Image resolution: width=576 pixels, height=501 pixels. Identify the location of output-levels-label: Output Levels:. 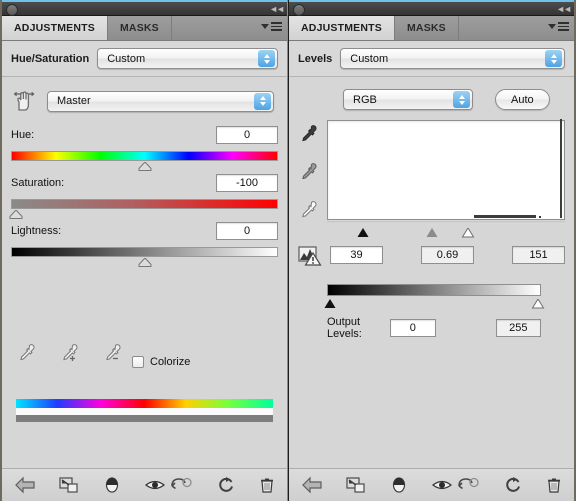
(344, 328).